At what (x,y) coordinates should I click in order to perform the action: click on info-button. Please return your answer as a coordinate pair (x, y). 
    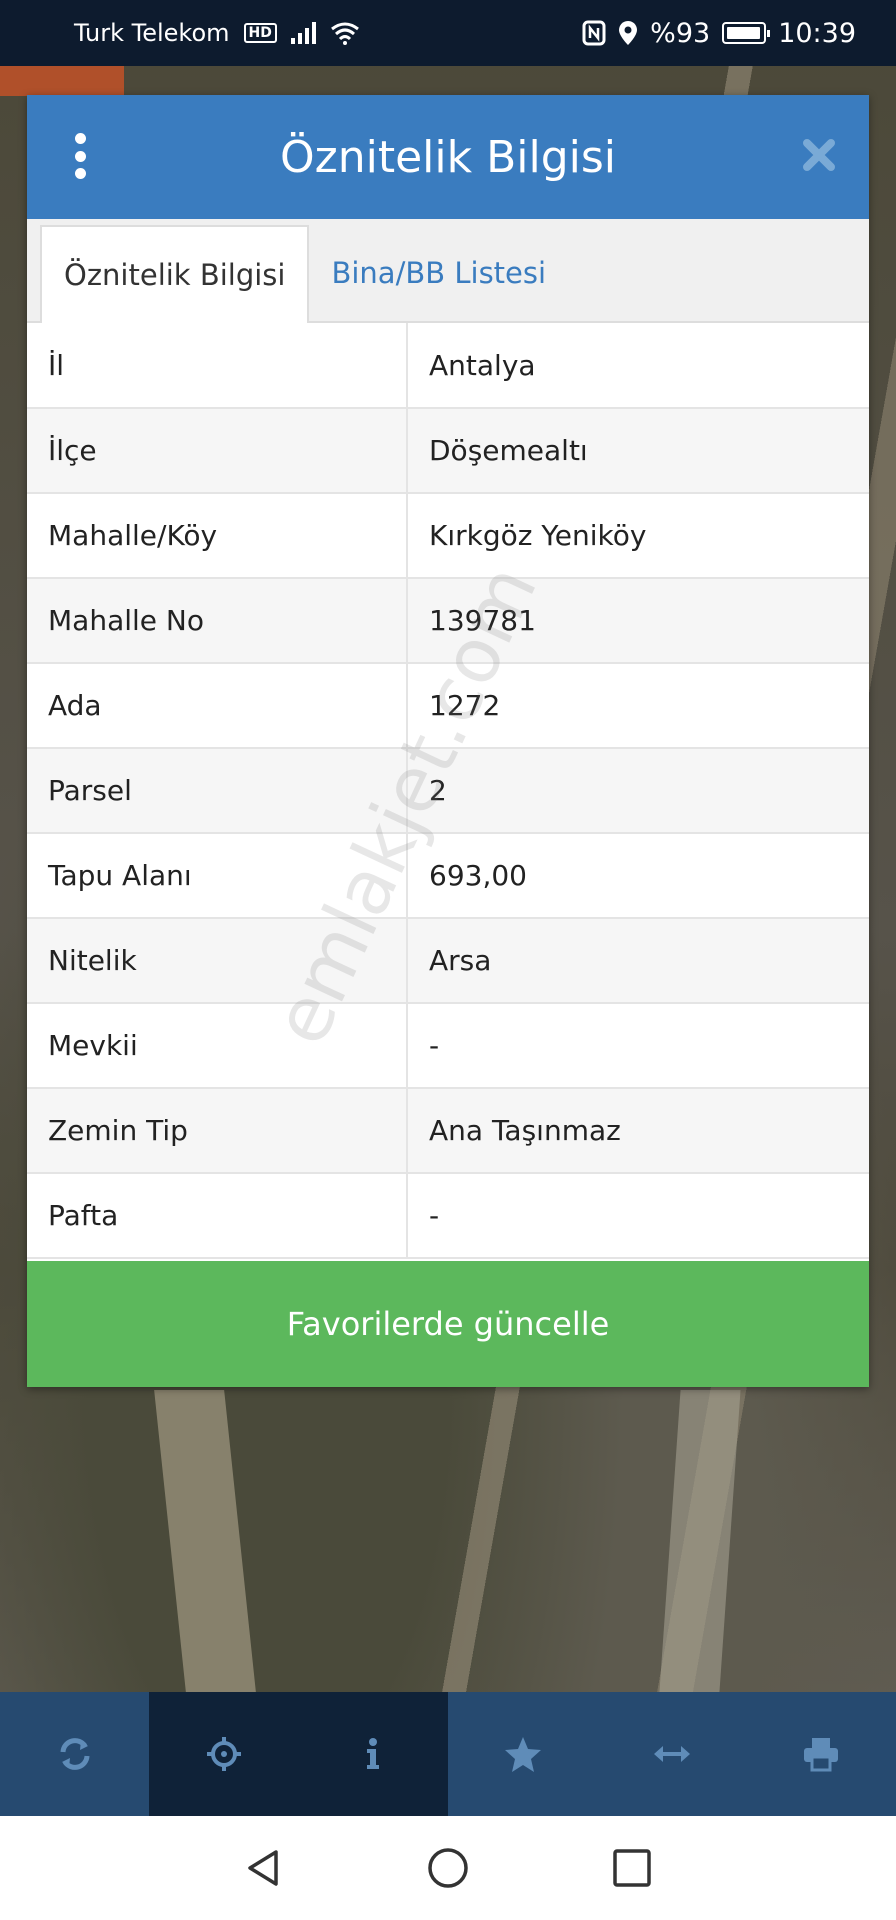
    Looking at the image, I should click on (373, 1754).